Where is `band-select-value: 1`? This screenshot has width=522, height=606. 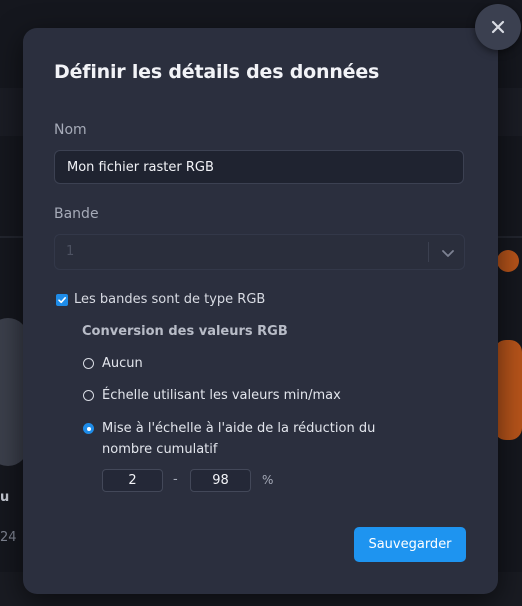
band-select-value: 1 is located at coordinates (70, 251).